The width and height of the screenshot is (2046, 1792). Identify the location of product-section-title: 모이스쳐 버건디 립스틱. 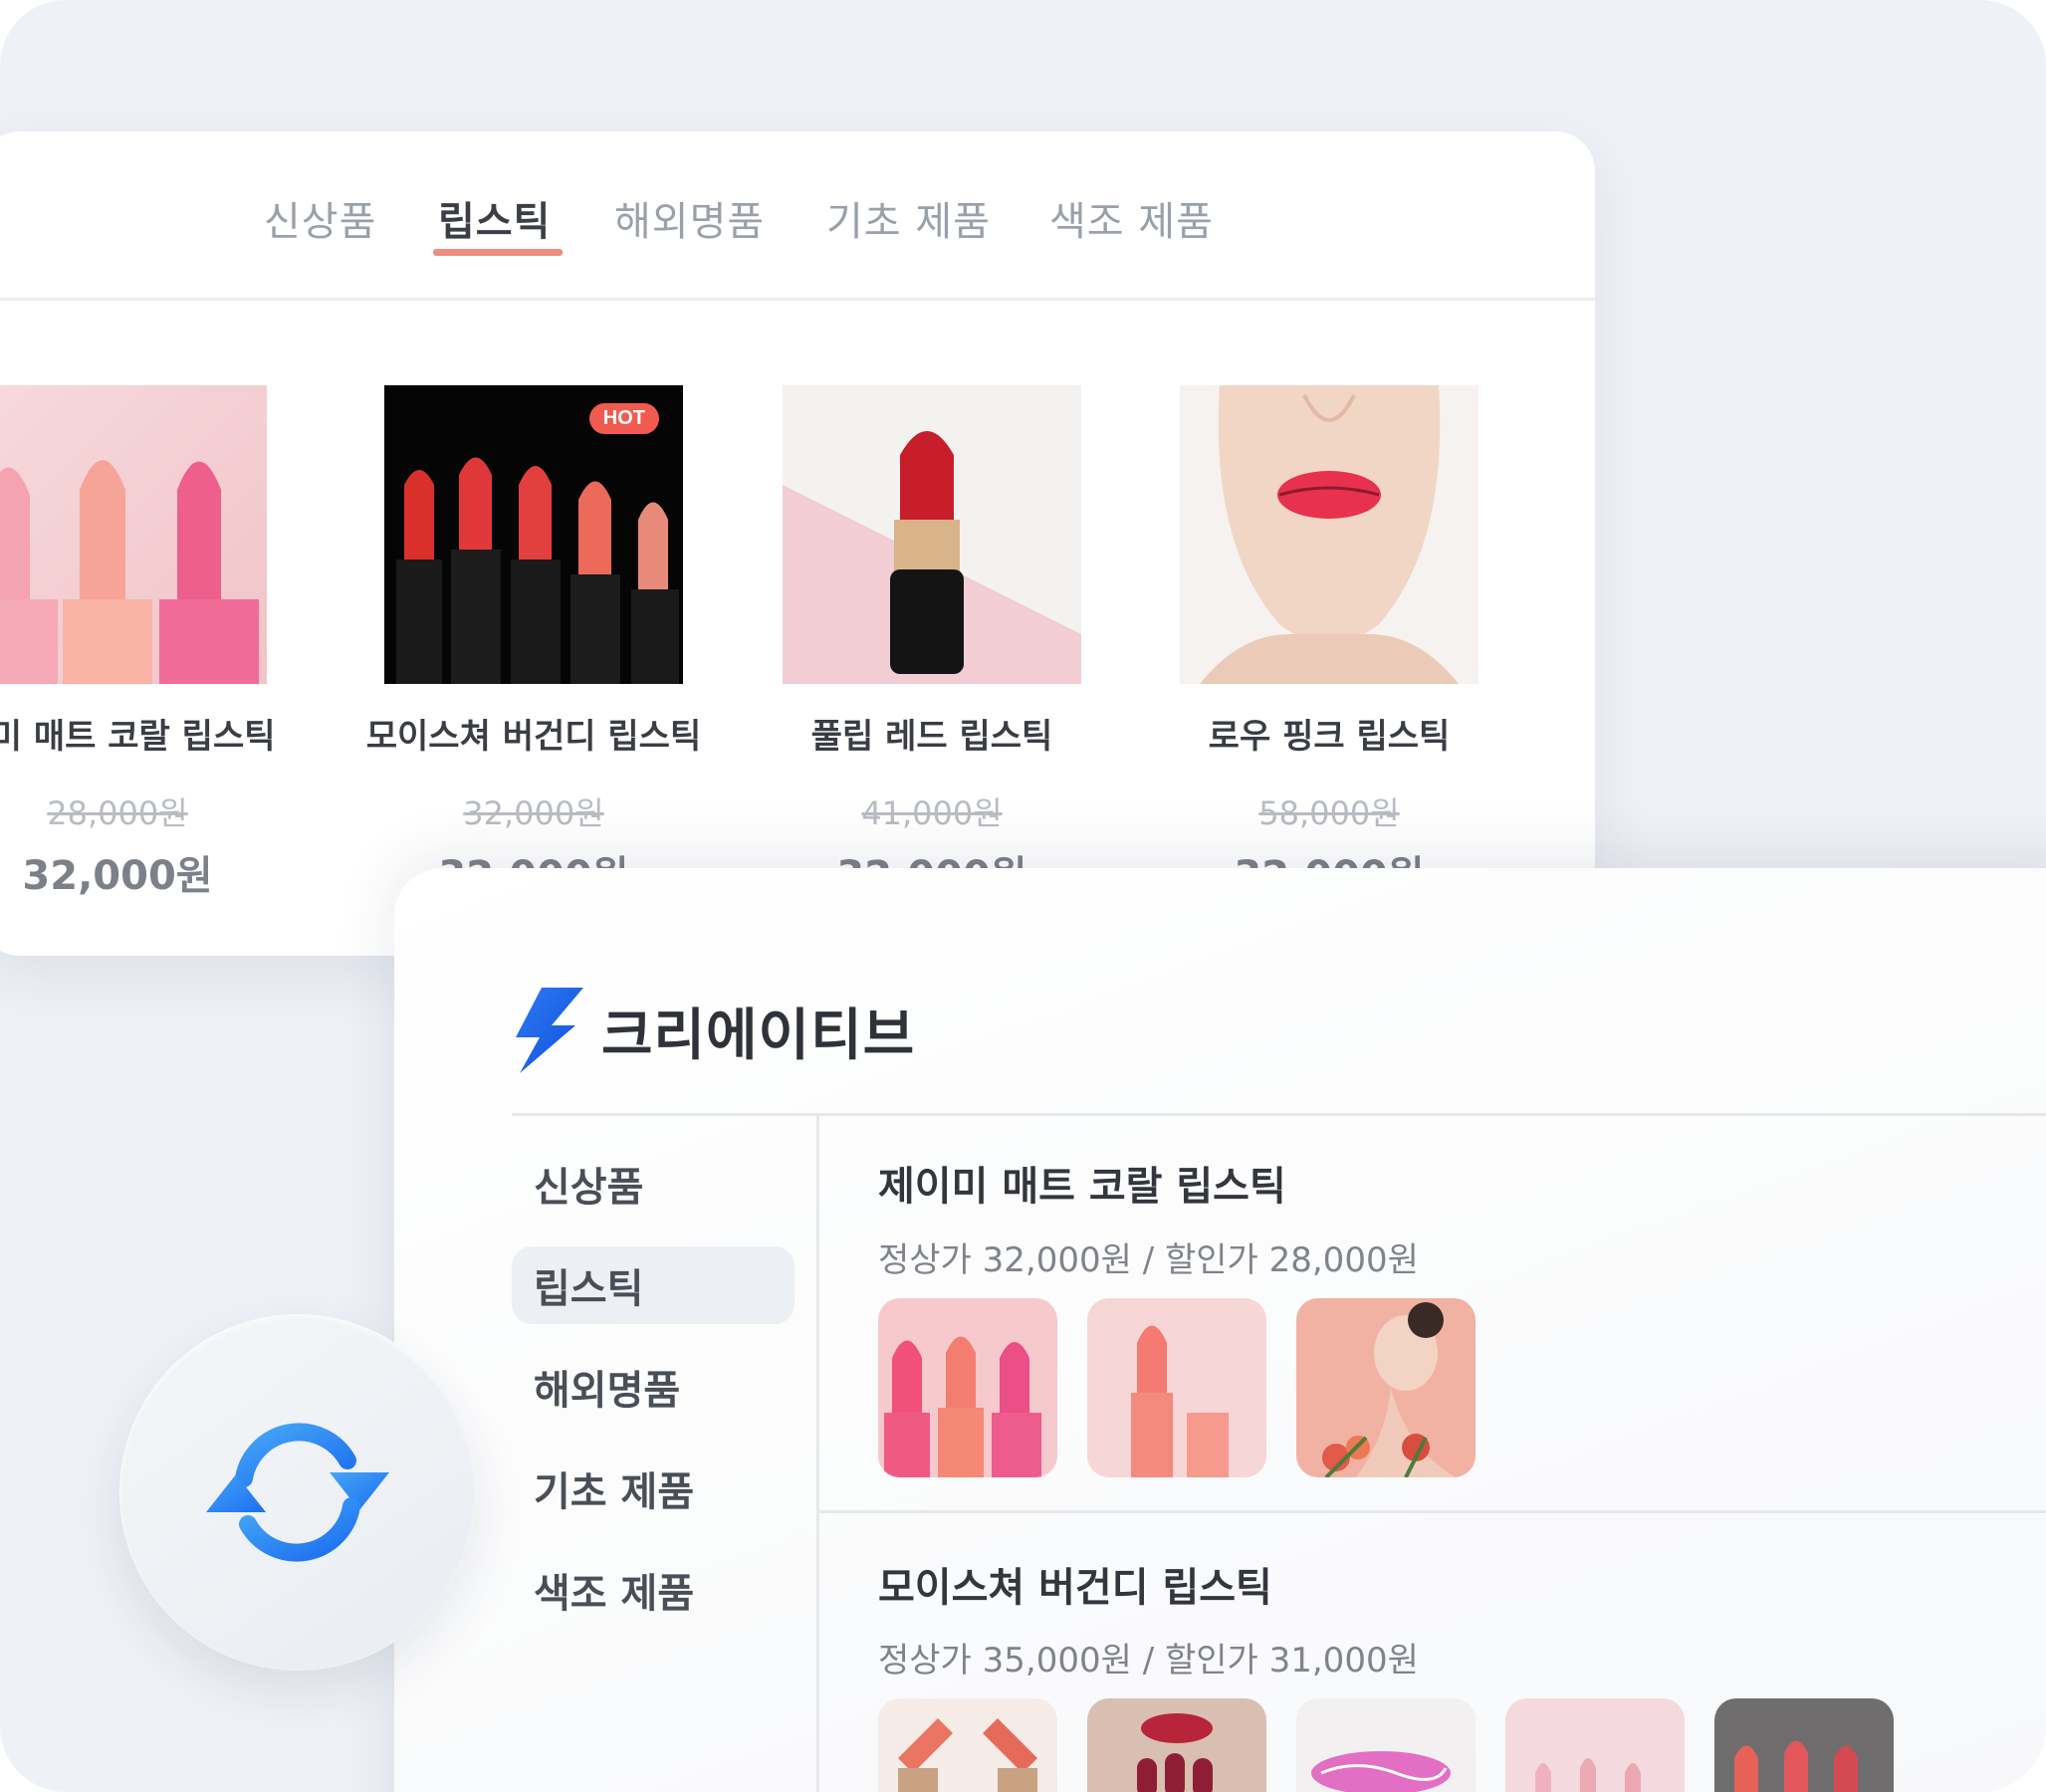
(1075, 1588).